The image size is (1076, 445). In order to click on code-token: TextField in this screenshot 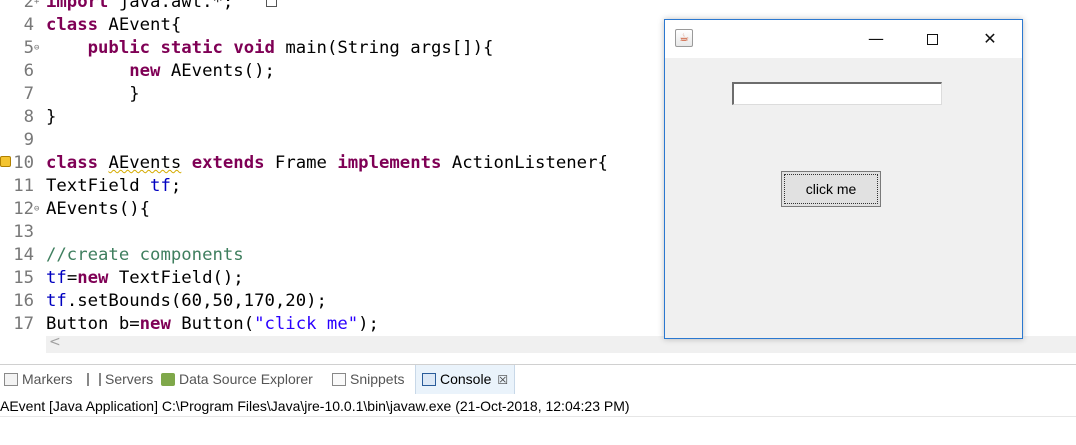, I will do `click(98, 186)`.